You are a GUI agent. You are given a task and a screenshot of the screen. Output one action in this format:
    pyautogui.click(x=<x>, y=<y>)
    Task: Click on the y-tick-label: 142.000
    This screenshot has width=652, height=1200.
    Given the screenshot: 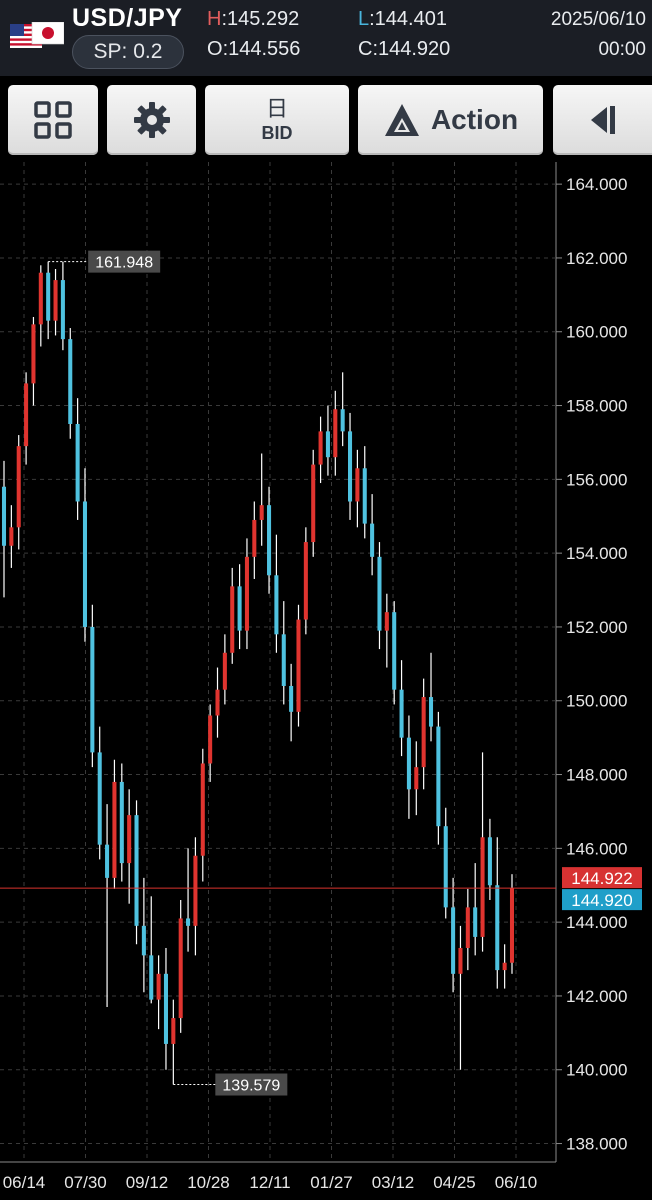 What is the action you would take?
    pyautogui.click(x=596, y=996)
    